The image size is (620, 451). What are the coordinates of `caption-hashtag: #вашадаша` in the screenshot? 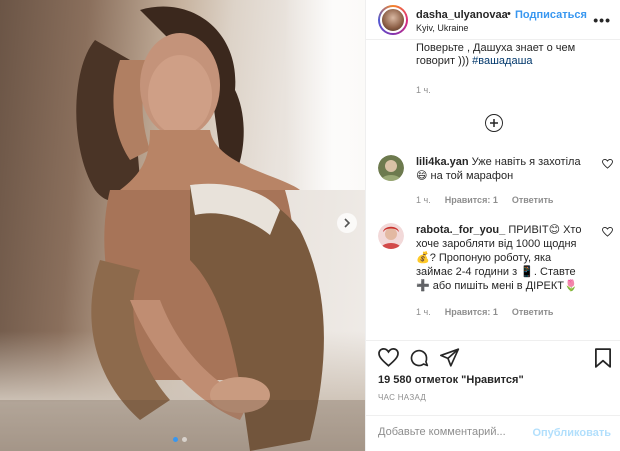 It's located at (502, 61).